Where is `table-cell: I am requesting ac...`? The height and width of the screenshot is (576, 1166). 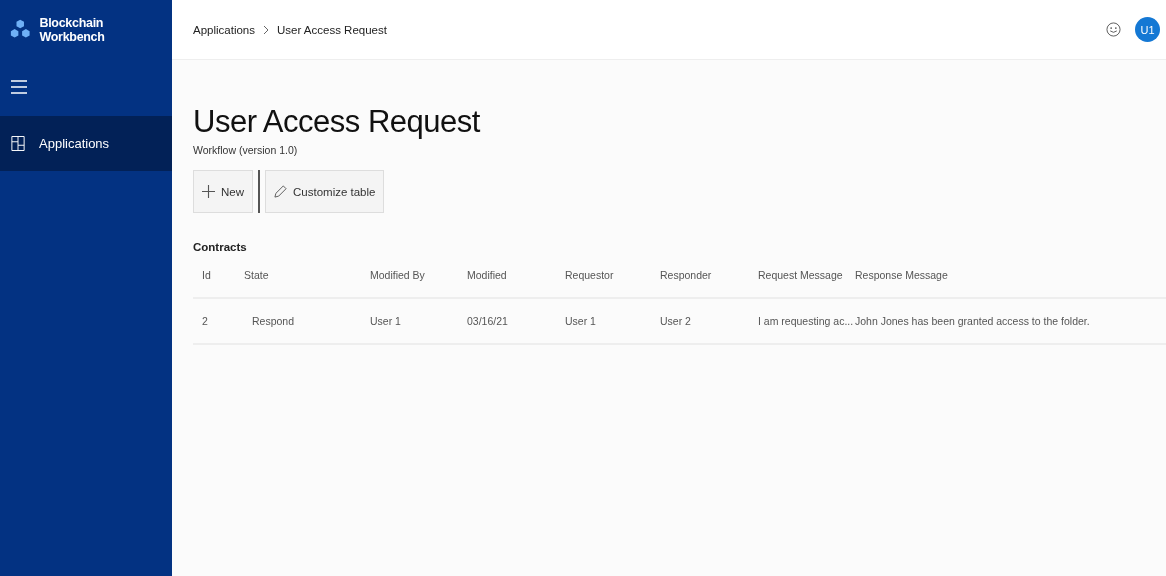 table-cell: I am requesting ac... is located at coordinates (806, 321).